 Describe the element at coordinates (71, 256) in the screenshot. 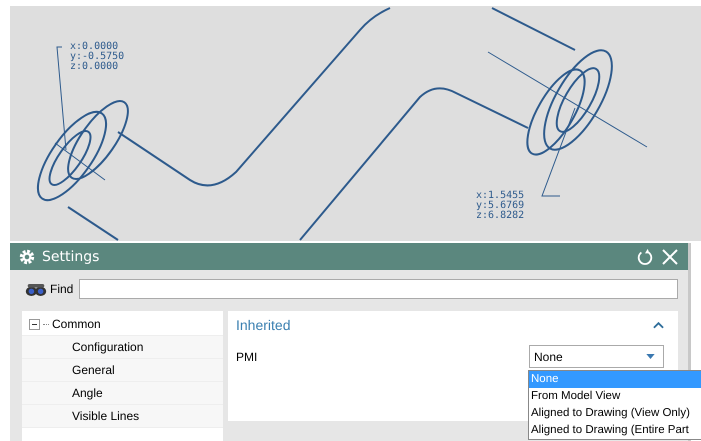

I see `panel-title: Settings` at that location.